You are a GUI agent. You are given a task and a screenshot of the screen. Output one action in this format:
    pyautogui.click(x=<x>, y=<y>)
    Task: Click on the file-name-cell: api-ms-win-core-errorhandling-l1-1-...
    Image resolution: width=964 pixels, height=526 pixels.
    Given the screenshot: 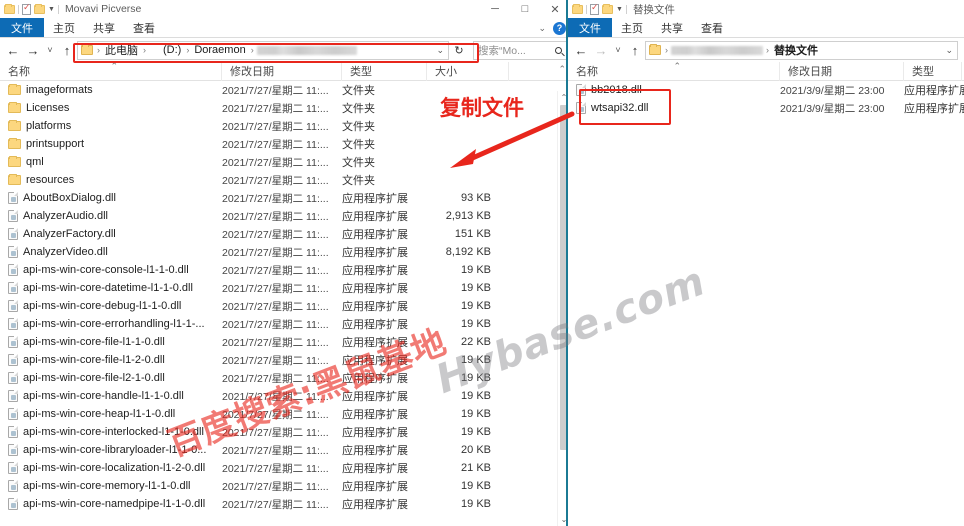 What is the action you would take?
    pyautogui.click(x=111, y=324)
    